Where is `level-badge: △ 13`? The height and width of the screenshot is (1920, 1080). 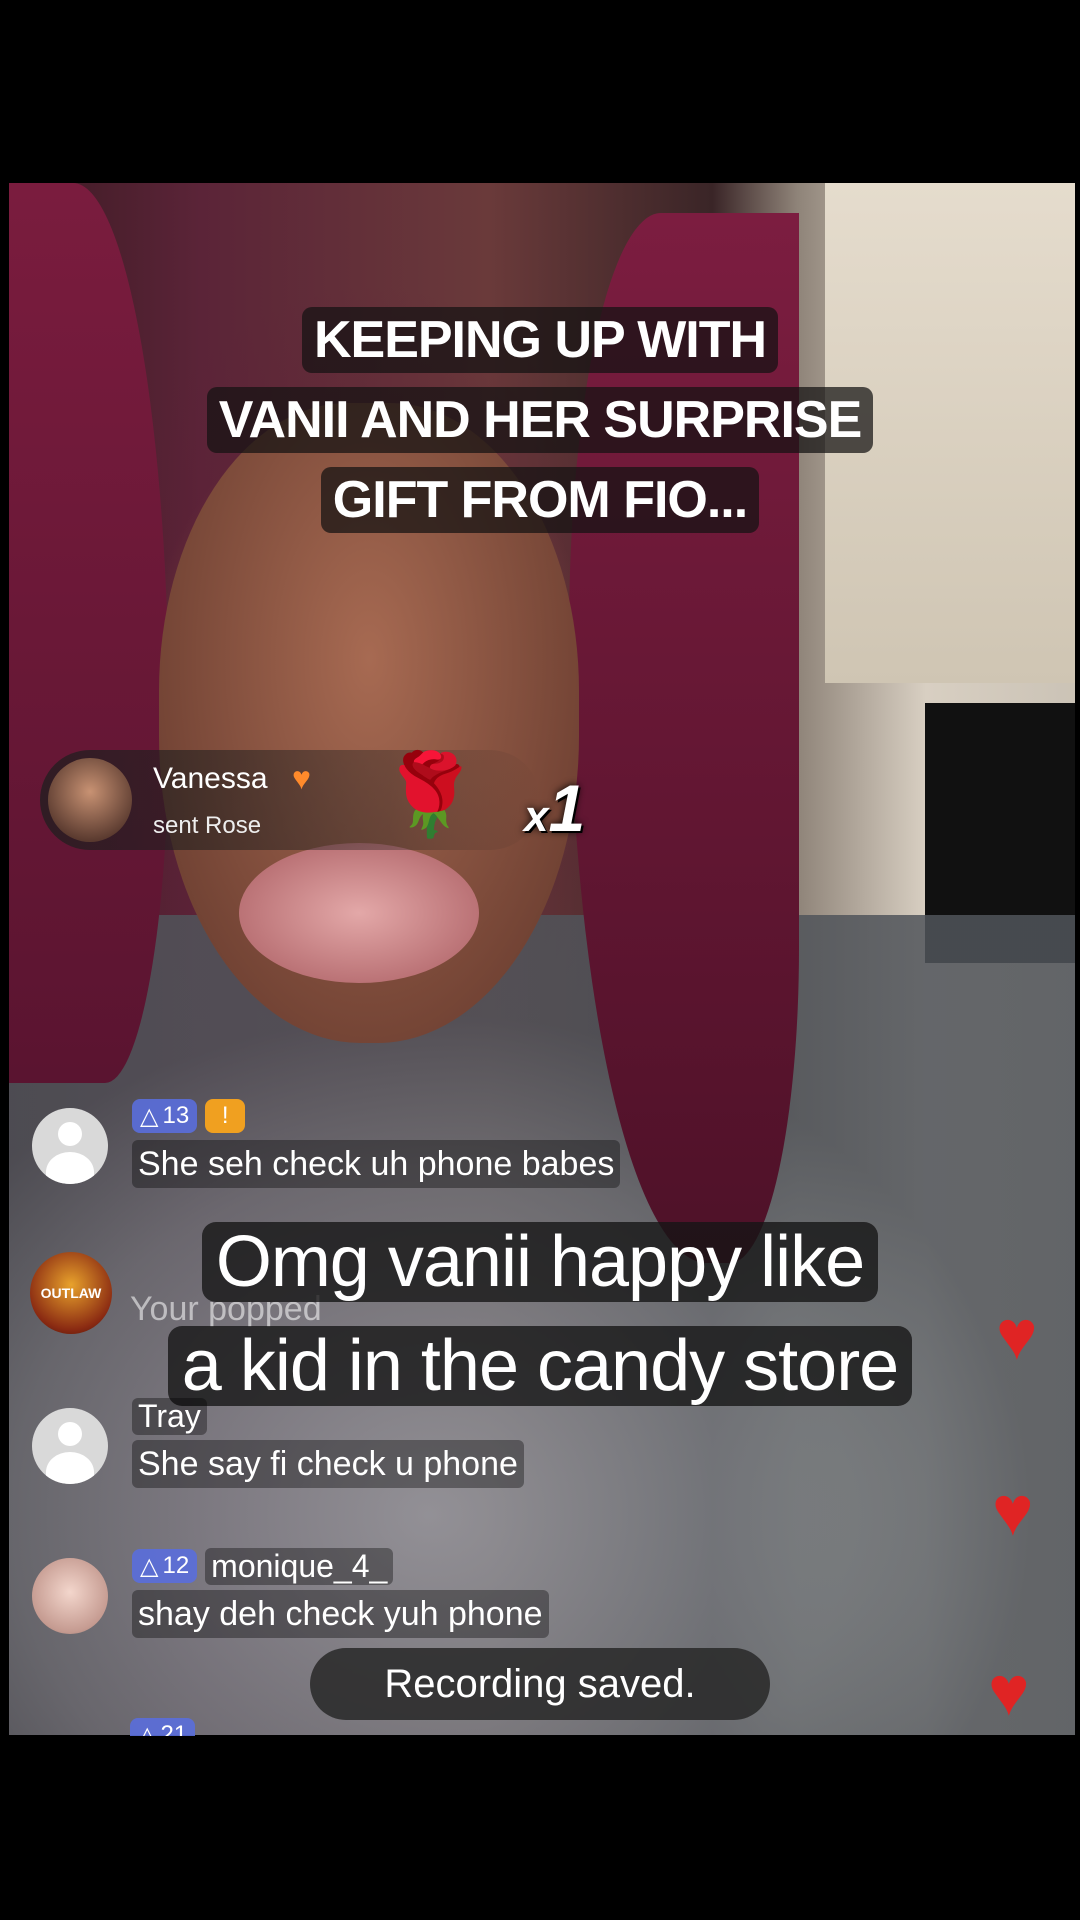 level-badge: △ 13 is located at coordinates (165, 1116).